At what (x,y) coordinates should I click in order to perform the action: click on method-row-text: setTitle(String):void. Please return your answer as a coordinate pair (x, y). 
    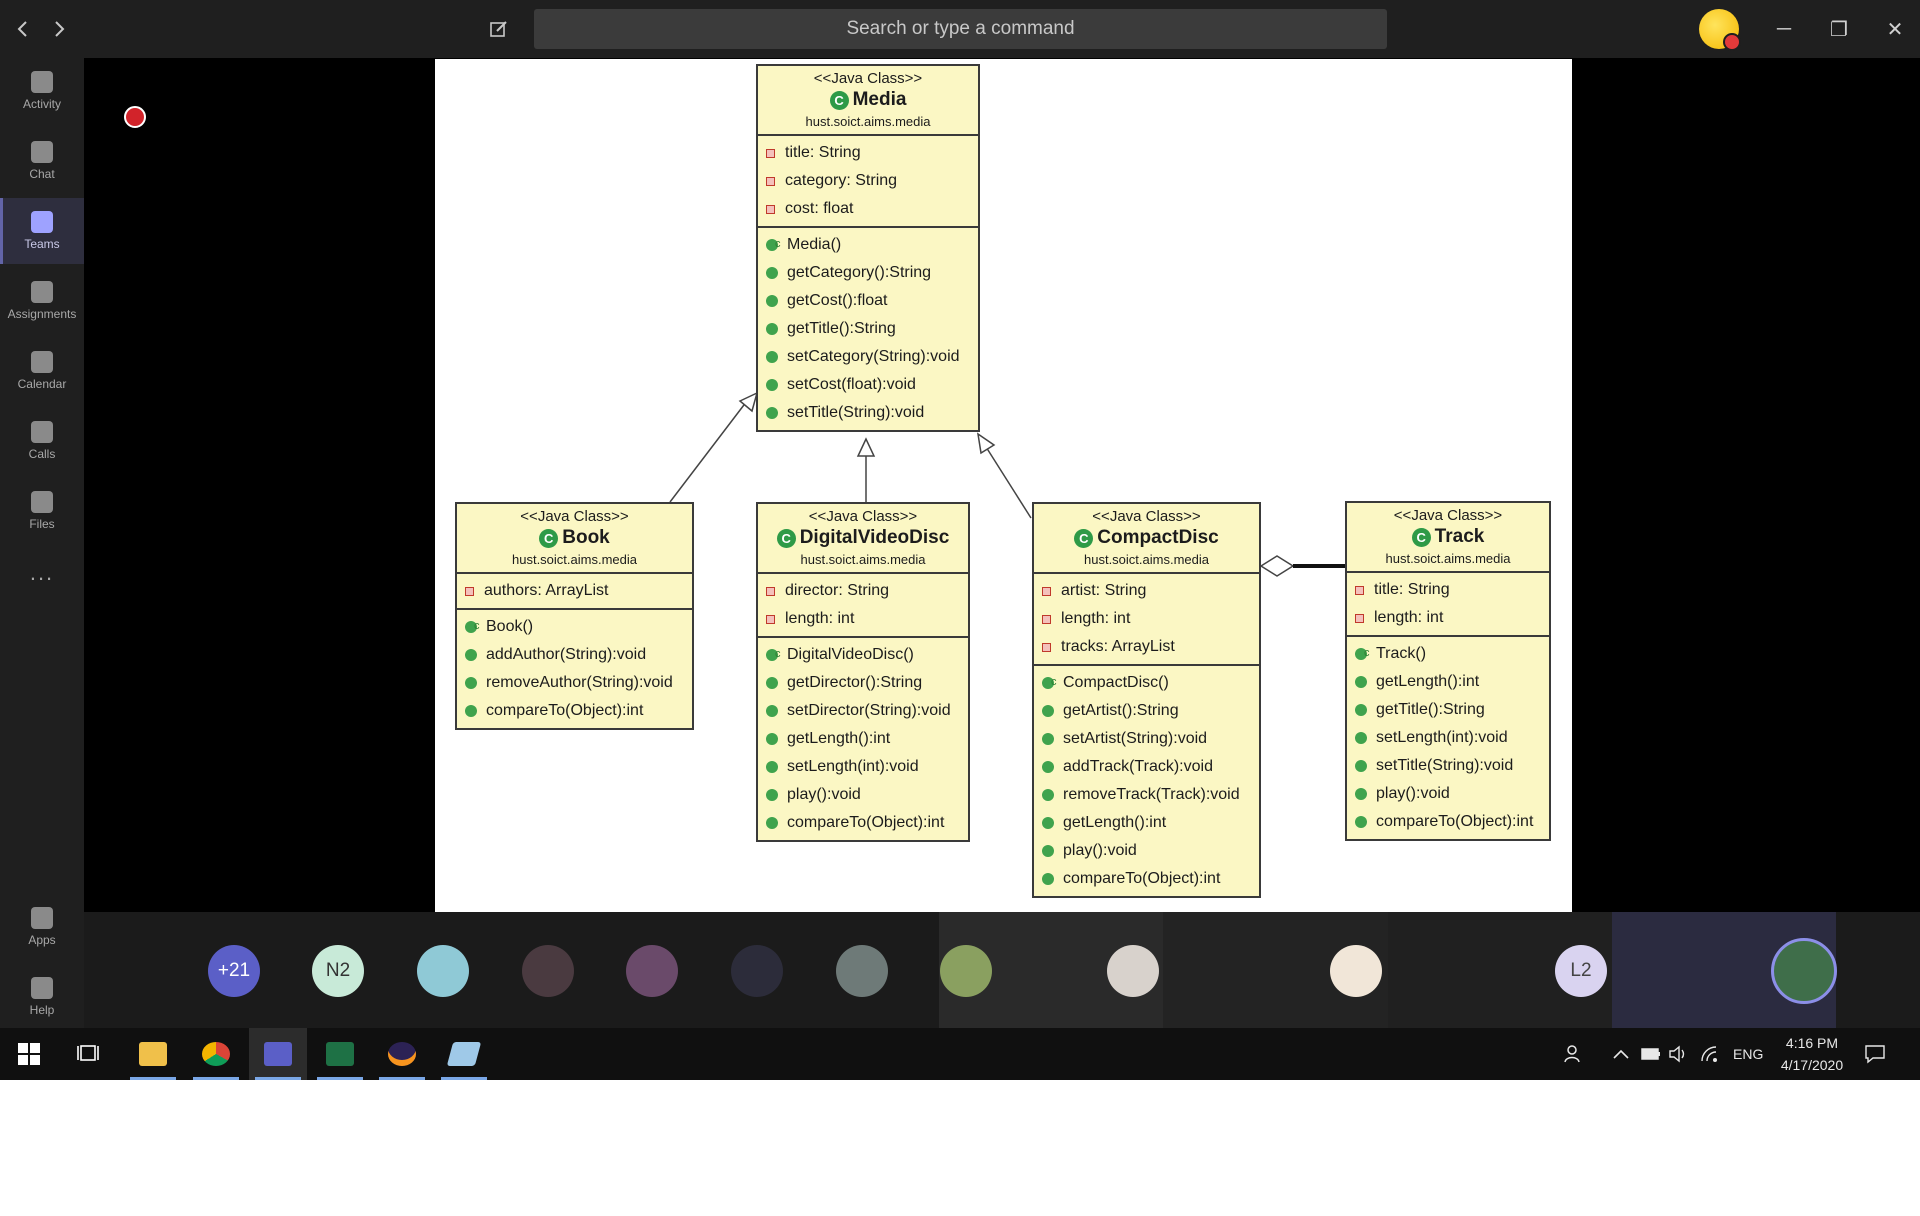
    Looking at the image, I should click on (856, 412).